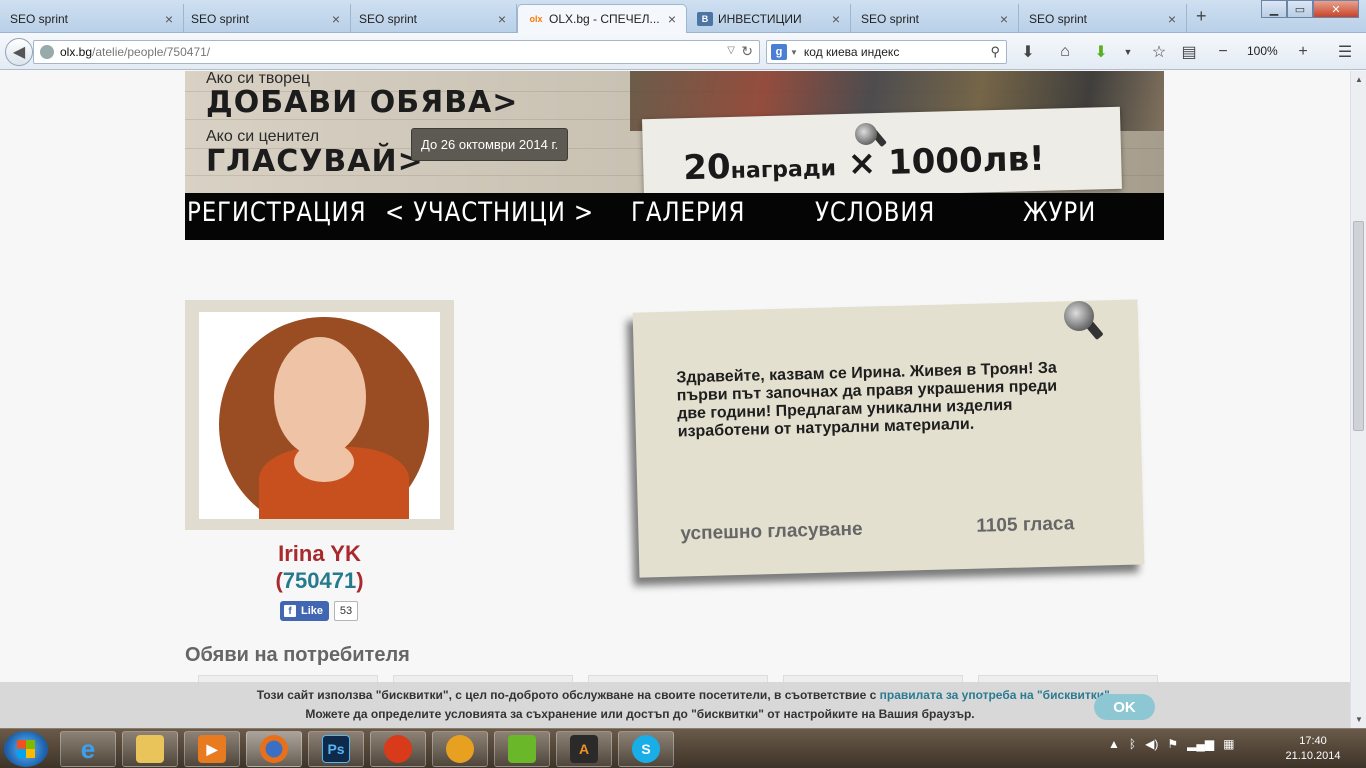 This screenshot has height=768, width=1366. I want to click on vote-link: ГЛАСУВАЙ>, so click(315, 161).